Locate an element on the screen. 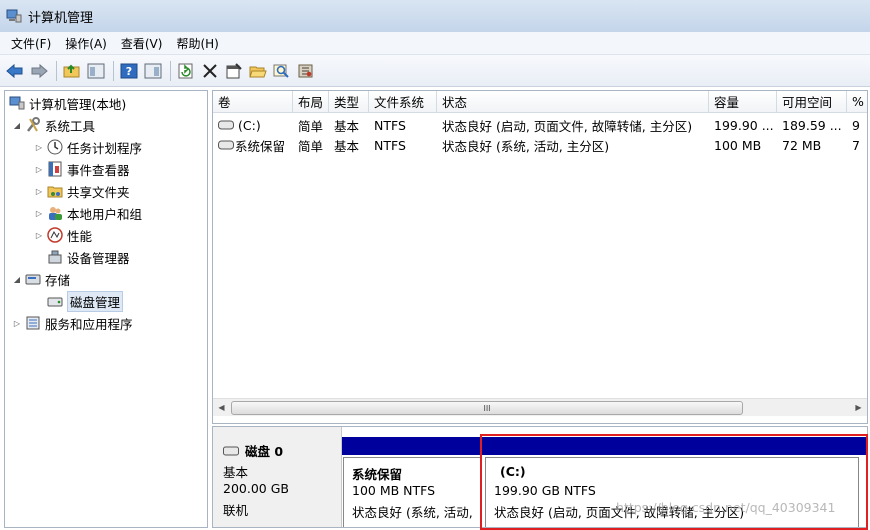 This screenshot has height=530, width=870. settings-icon is located at coordinates (306, 71).